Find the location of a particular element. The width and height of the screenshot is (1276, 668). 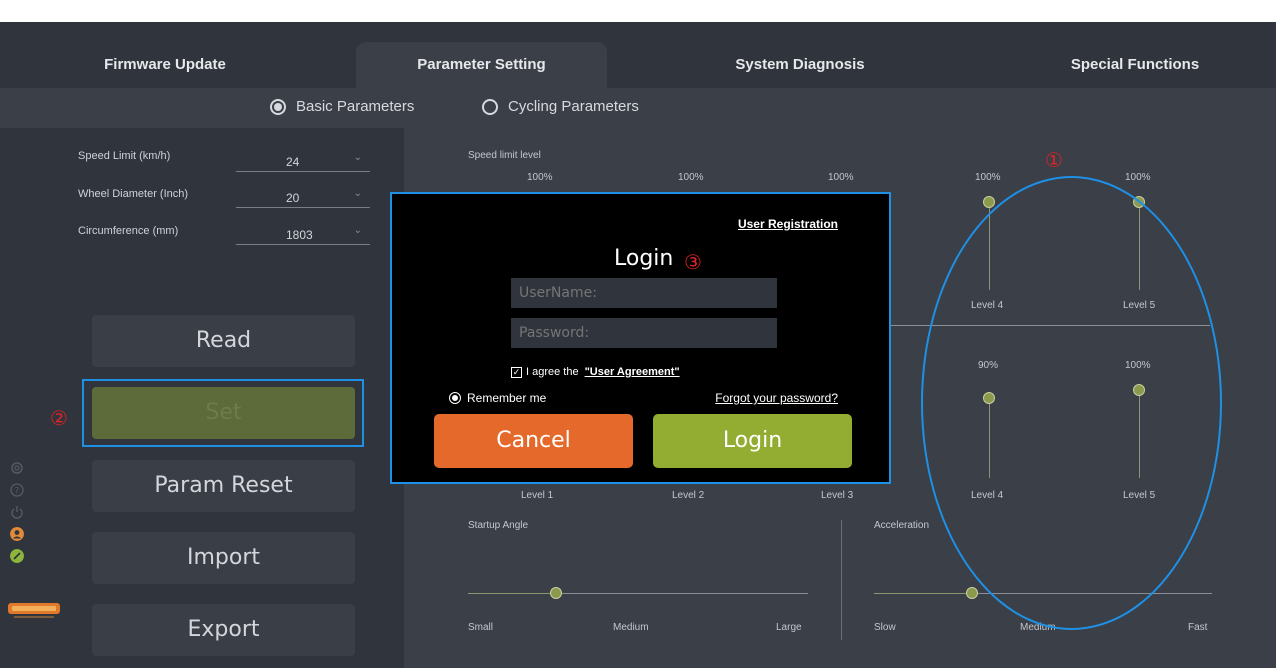

acceleration-fill is located at coordinates (923, 593).